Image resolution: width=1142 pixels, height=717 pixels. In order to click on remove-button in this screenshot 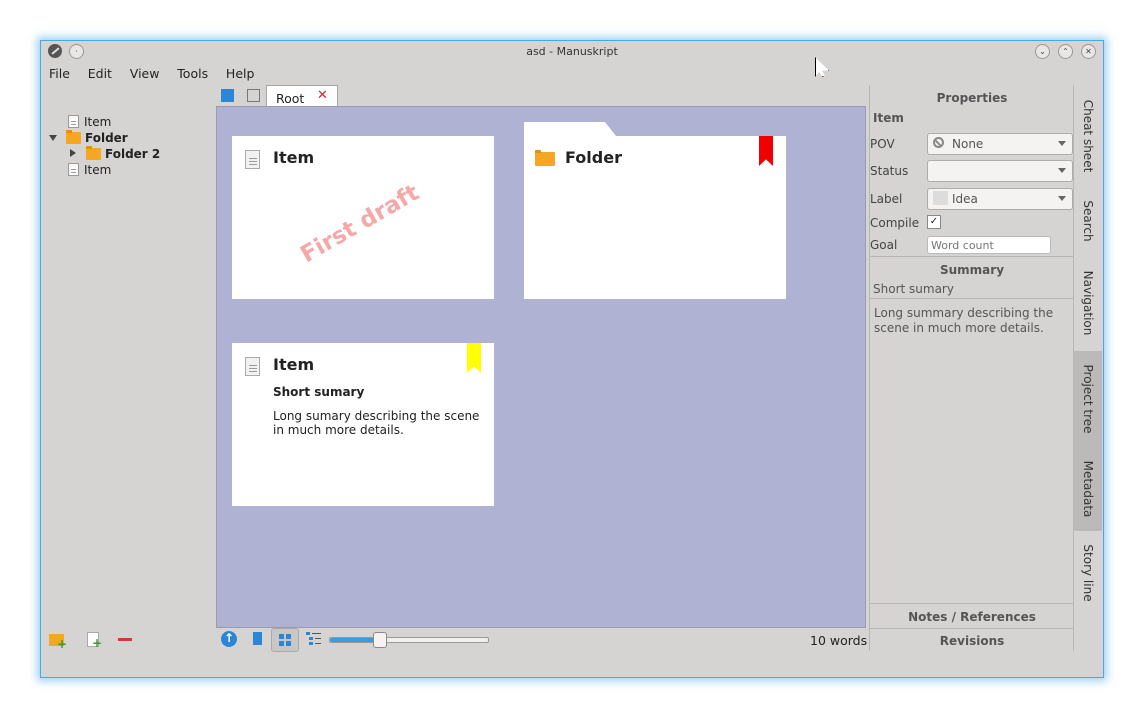, I will do `click(125, 639)`.